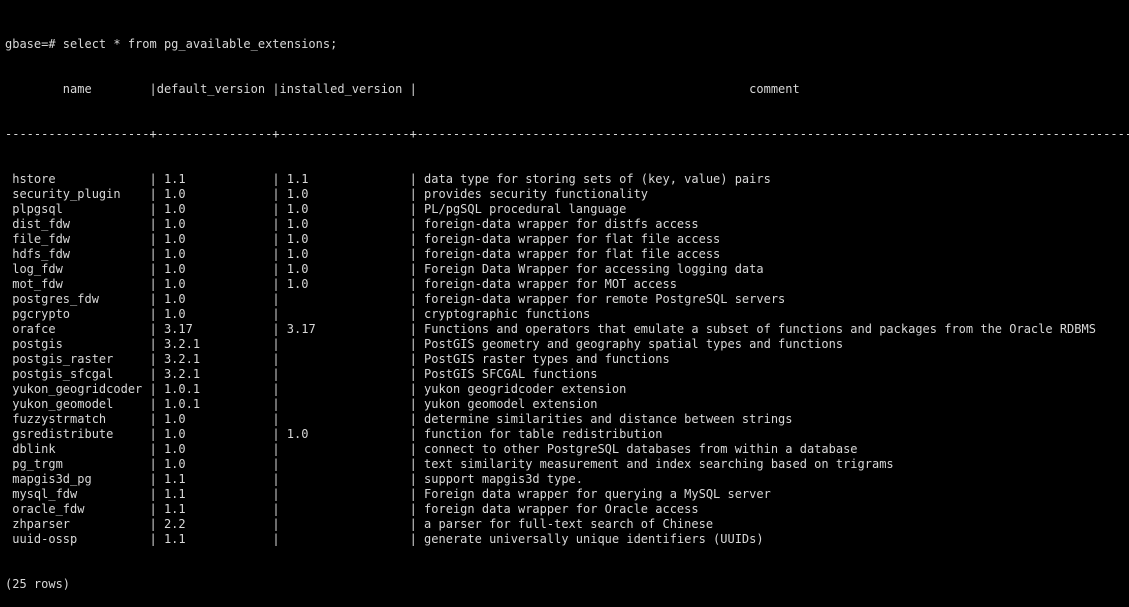 This screenshot has height=607, width=1129. What do you see at coordinates (348, 179) in the screenshot?
I see `cell-installed-version: 1.1 |` at bounding box center [348, 179].